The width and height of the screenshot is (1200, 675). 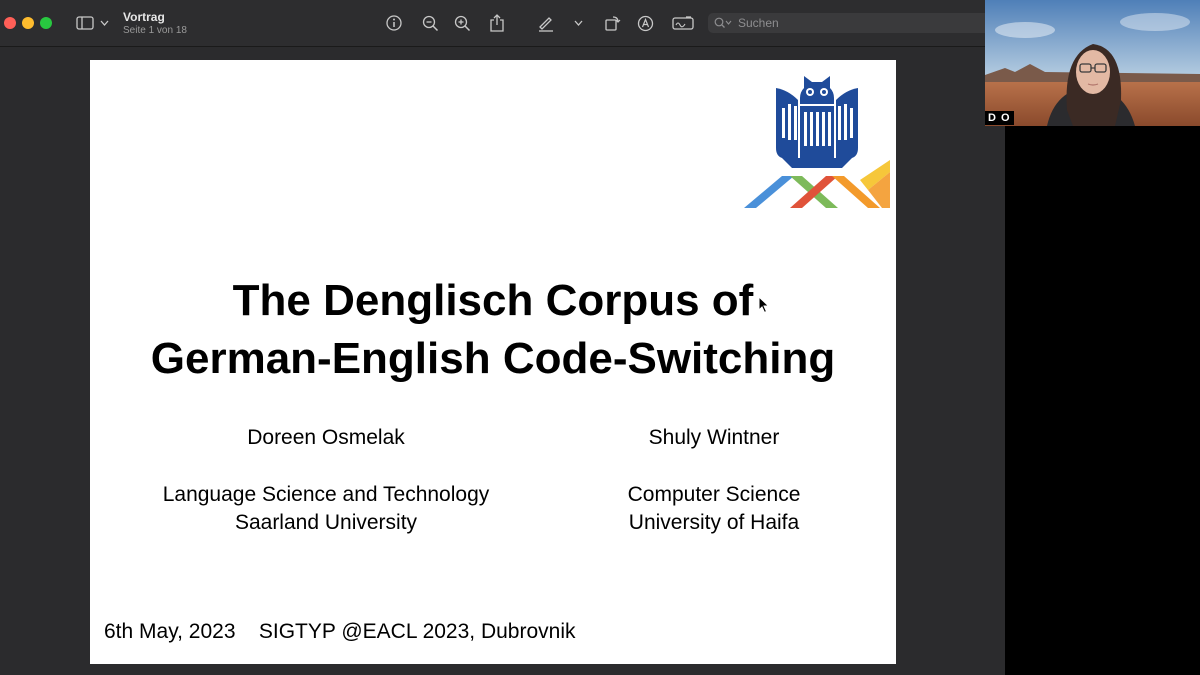 I want to click on slide-title-line2: German-English Code-Switching, so click(x=493, y=358).